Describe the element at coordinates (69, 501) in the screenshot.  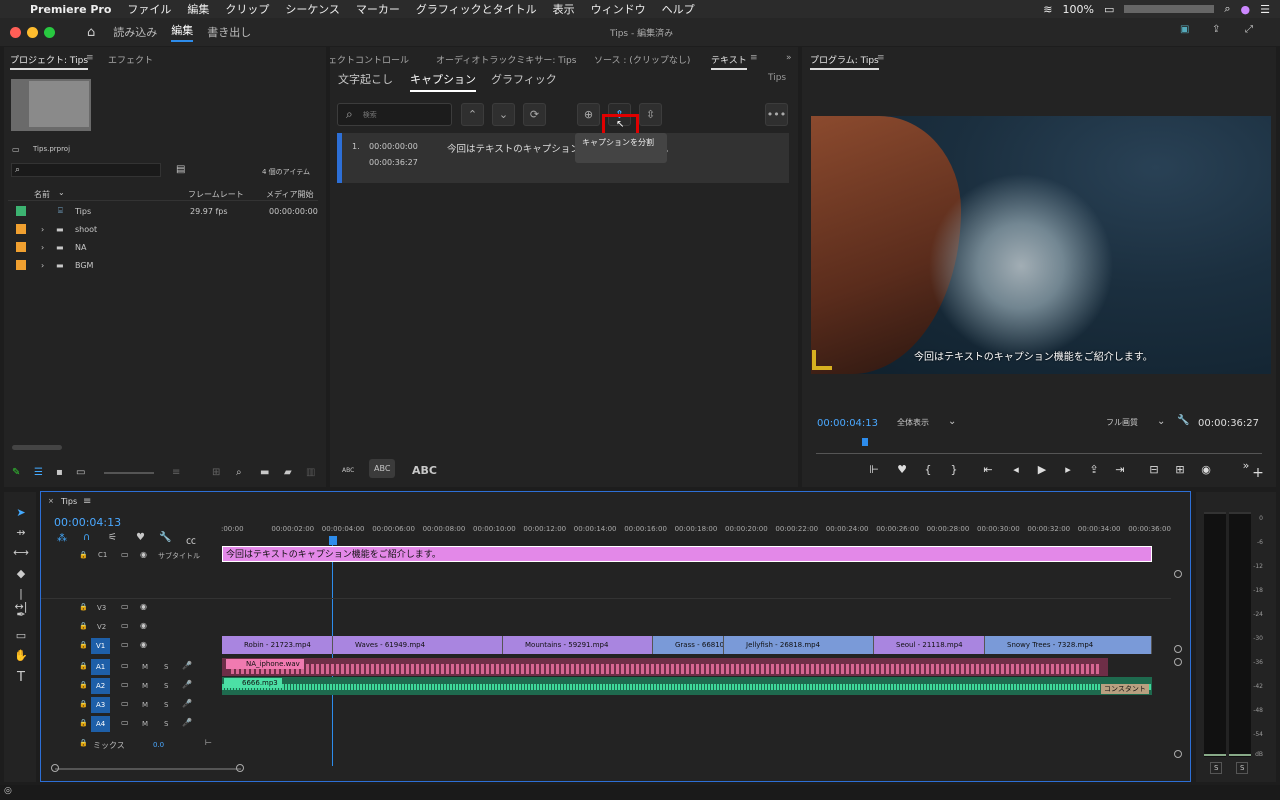
I see `timeline-tab: Tips` at that location.